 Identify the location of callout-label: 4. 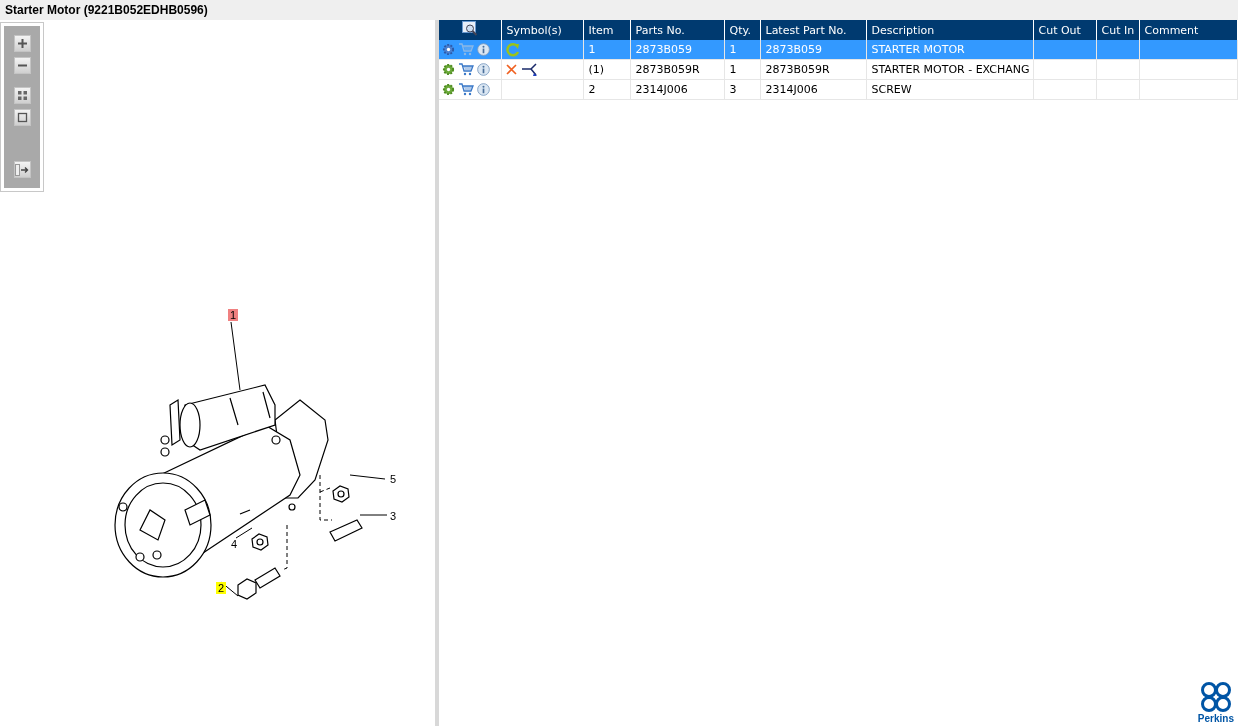
(234, 544).